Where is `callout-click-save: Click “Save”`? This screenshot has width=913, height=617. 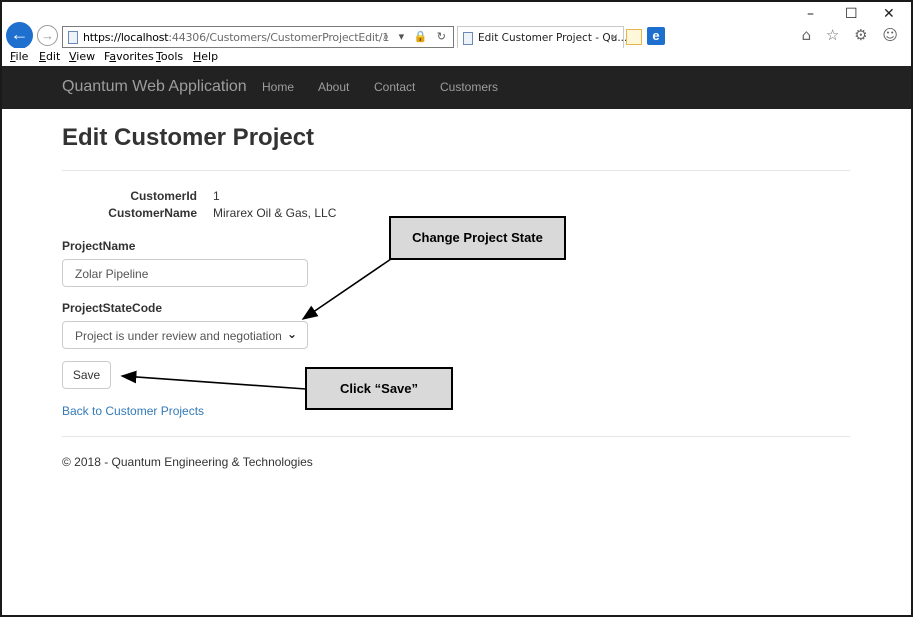
callout-click-save: Click “Save” is located at coordinates (379, 388).